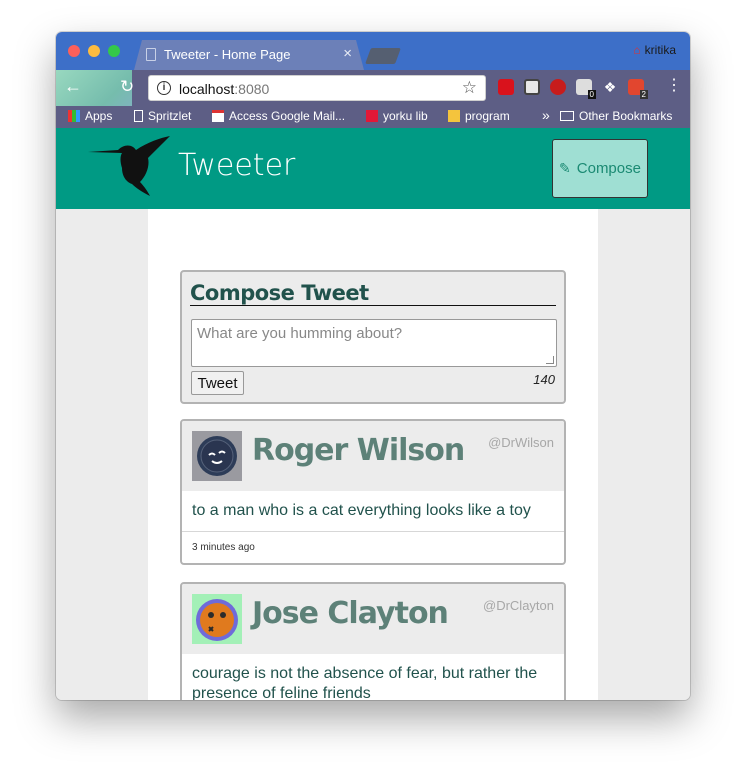 The image size is (746, 780). I want to click on compose-title: Compose Tweet, so click(373, 293).